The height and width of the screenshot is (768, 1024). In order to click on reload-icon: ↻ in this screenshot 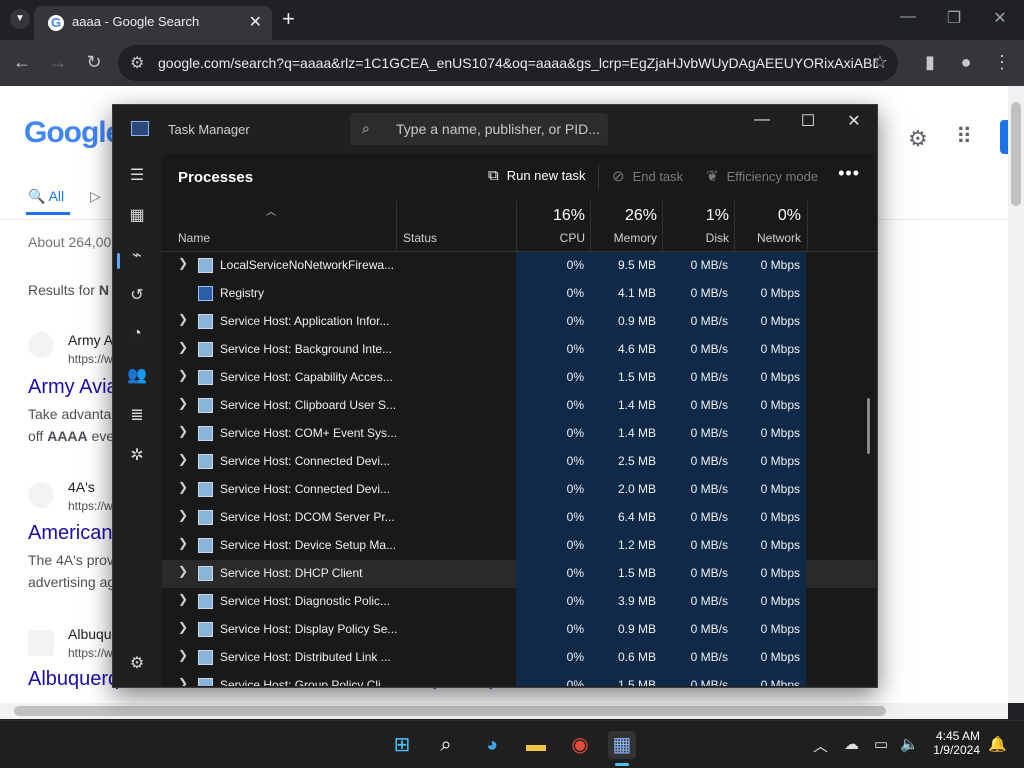, I will do `click(94, 62)`.